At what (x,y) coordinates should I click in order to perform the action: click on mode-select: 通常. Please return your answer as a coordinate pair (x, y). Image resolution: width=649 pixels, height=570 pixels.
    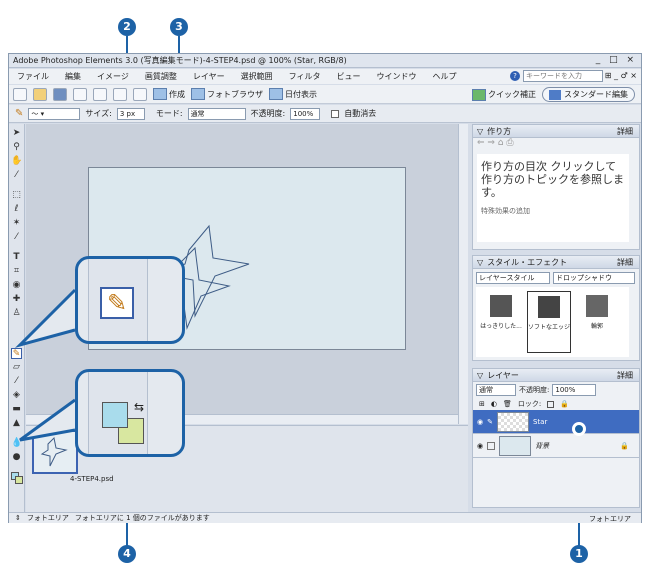
    Looking at the image, I should click on (216, 113).